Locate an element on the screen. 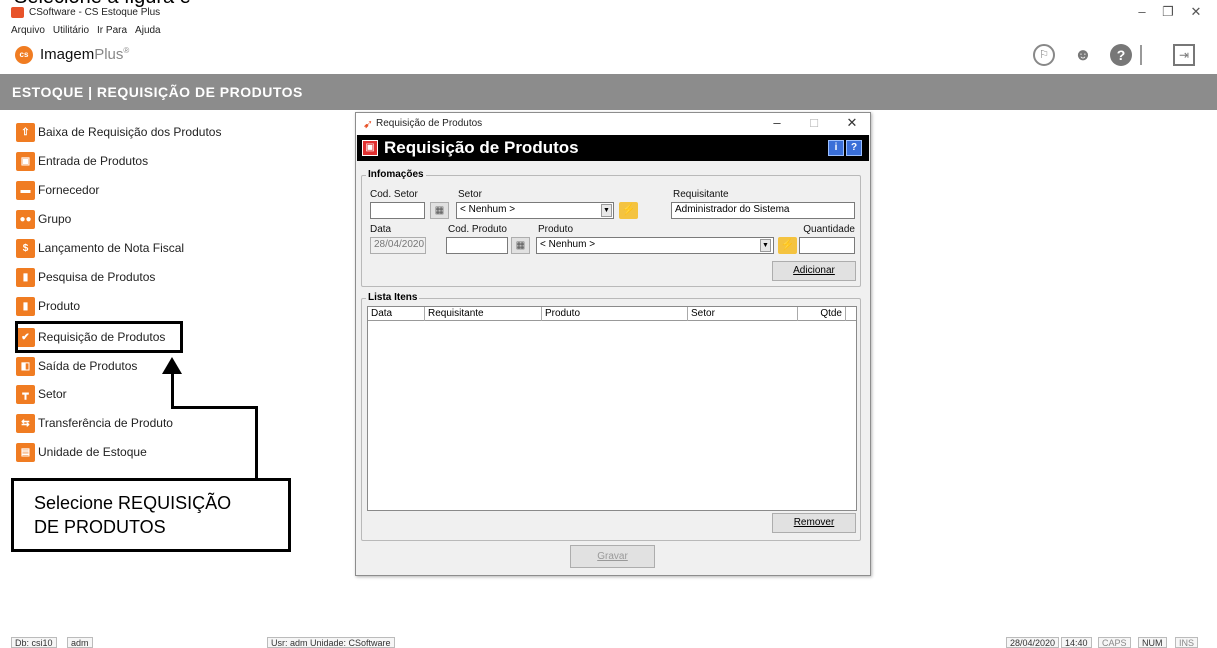  remove-button: Remover is located at coordinates (814, 523).